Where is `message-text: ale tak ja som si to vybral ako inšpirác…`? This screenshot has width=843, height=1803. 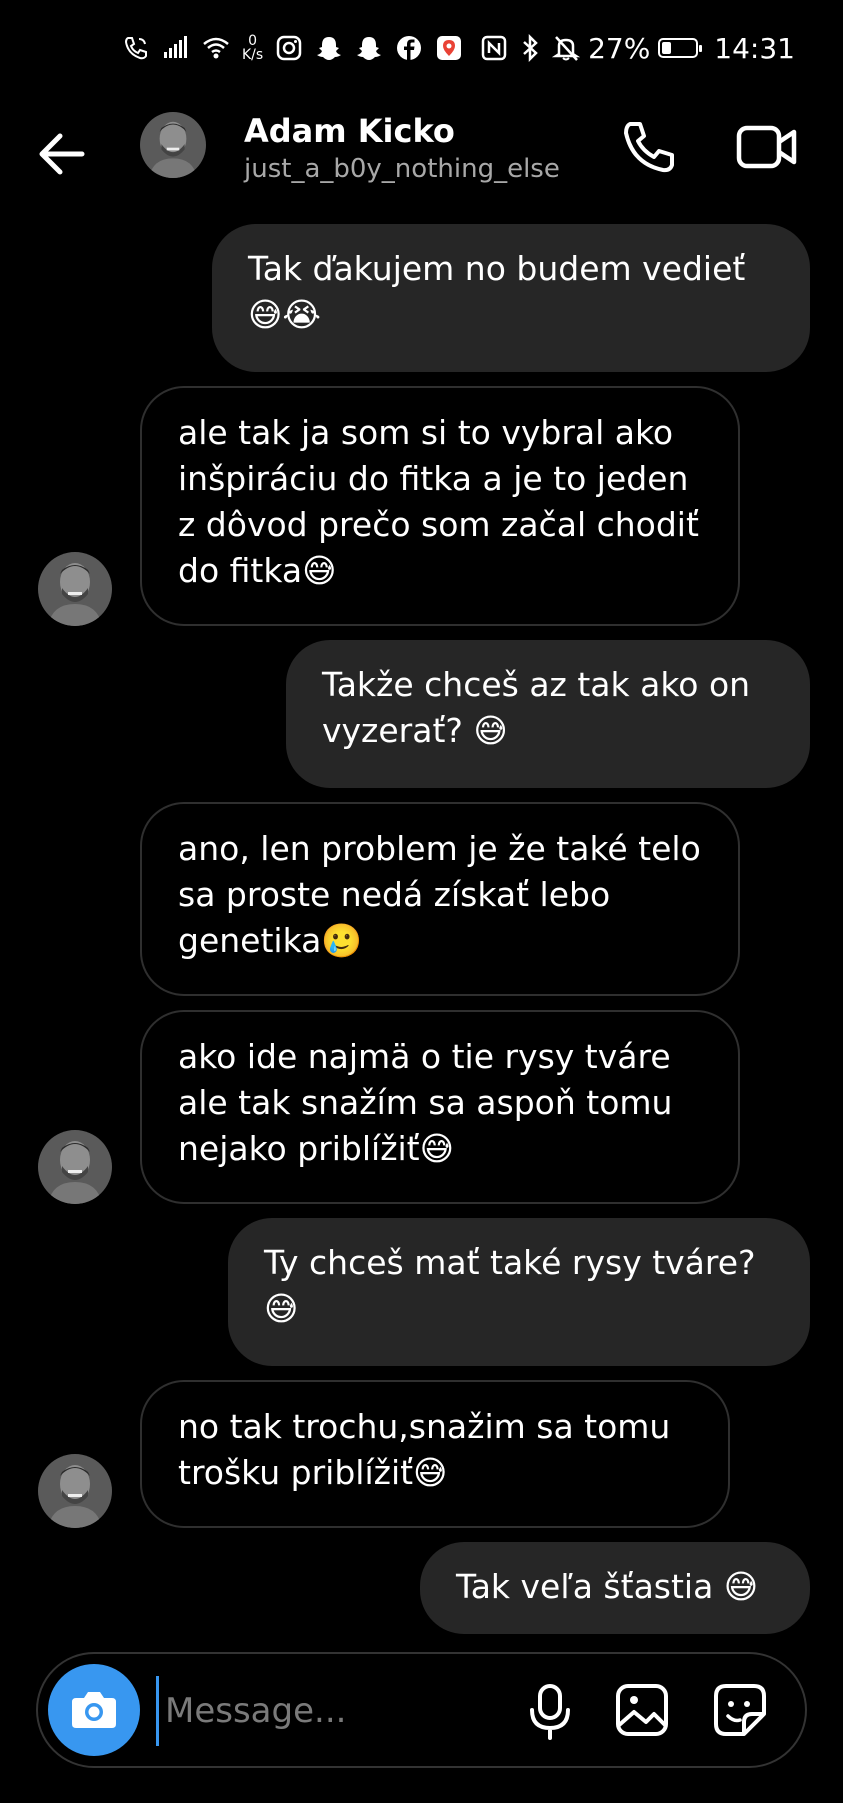 message-text: ale tak ja som si to vybral ako inšpirác… is located at coordinates (438, 501).